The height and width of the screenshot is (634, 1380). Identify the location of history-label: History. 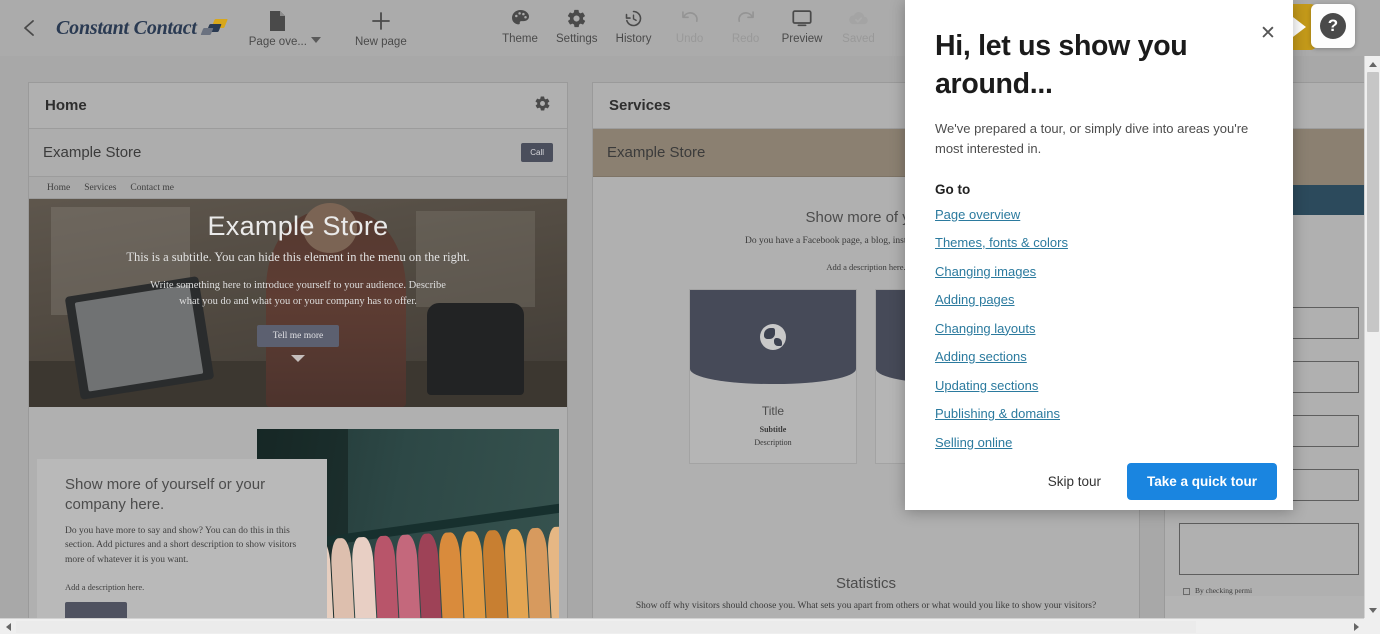
(633, 39).